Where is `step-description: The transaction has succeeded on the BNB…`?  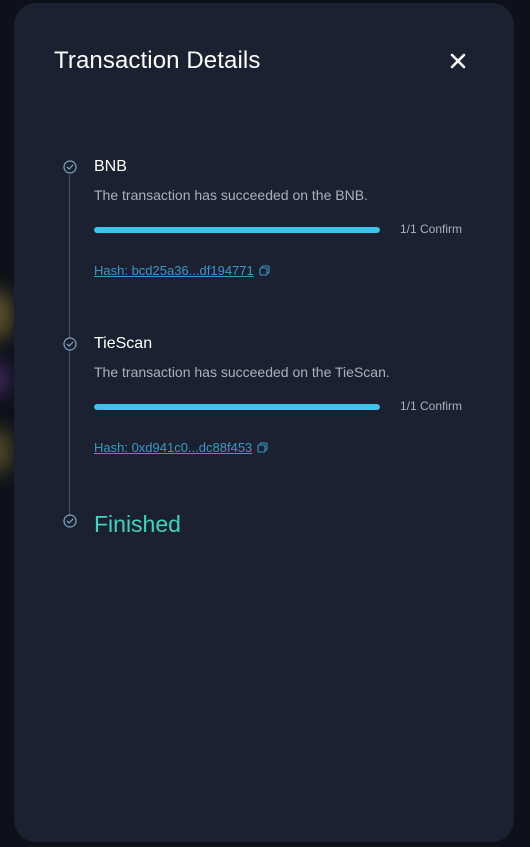
step-description: The transaction has succeeded on the BNB… is located at coordinates (231, 195).